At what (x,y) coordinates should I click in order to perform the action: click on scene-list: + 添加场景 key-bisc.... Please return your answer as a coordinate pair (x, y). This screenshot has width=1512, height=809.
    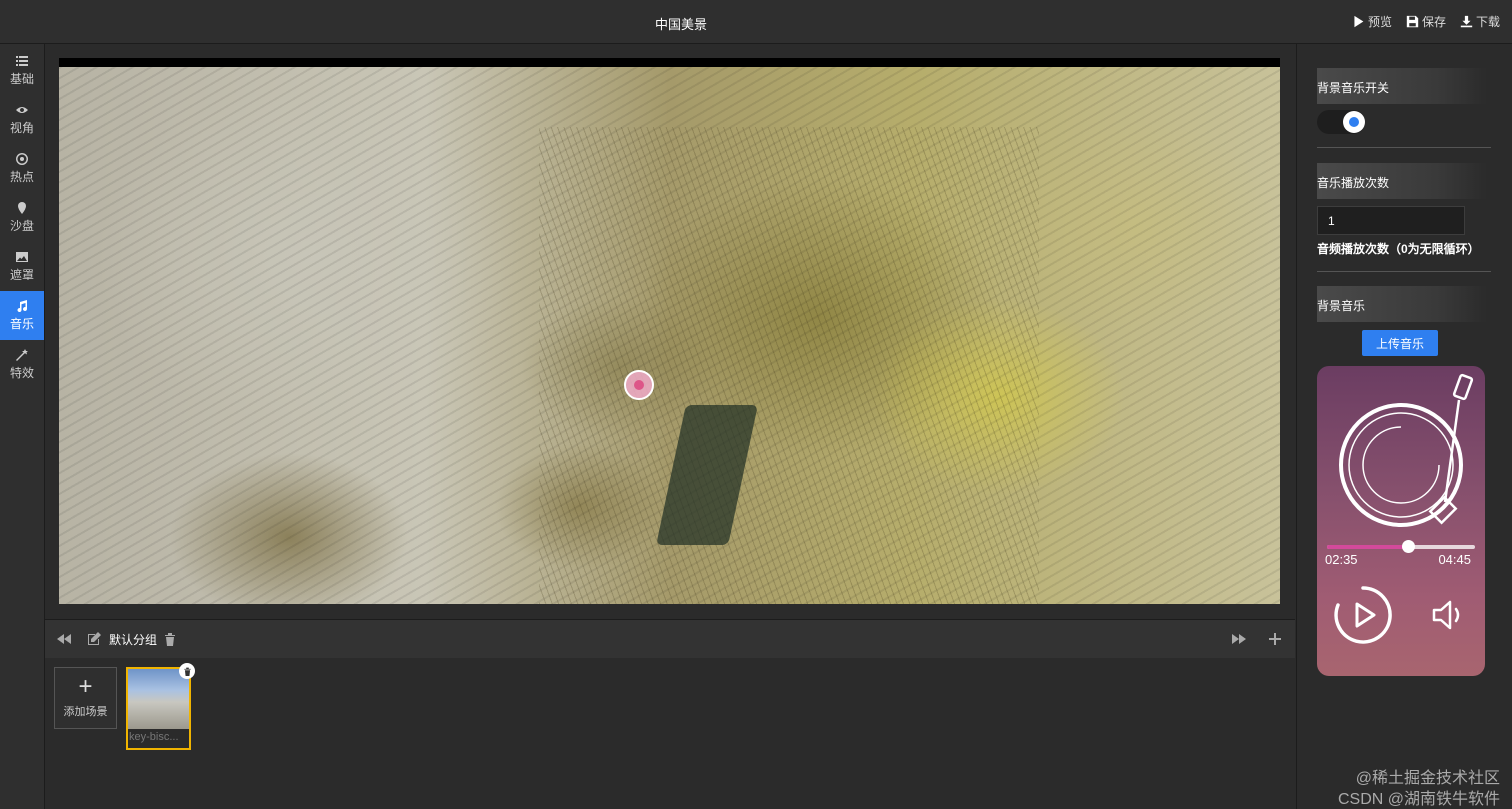
    Looking at the image, I should click on (124, 706).